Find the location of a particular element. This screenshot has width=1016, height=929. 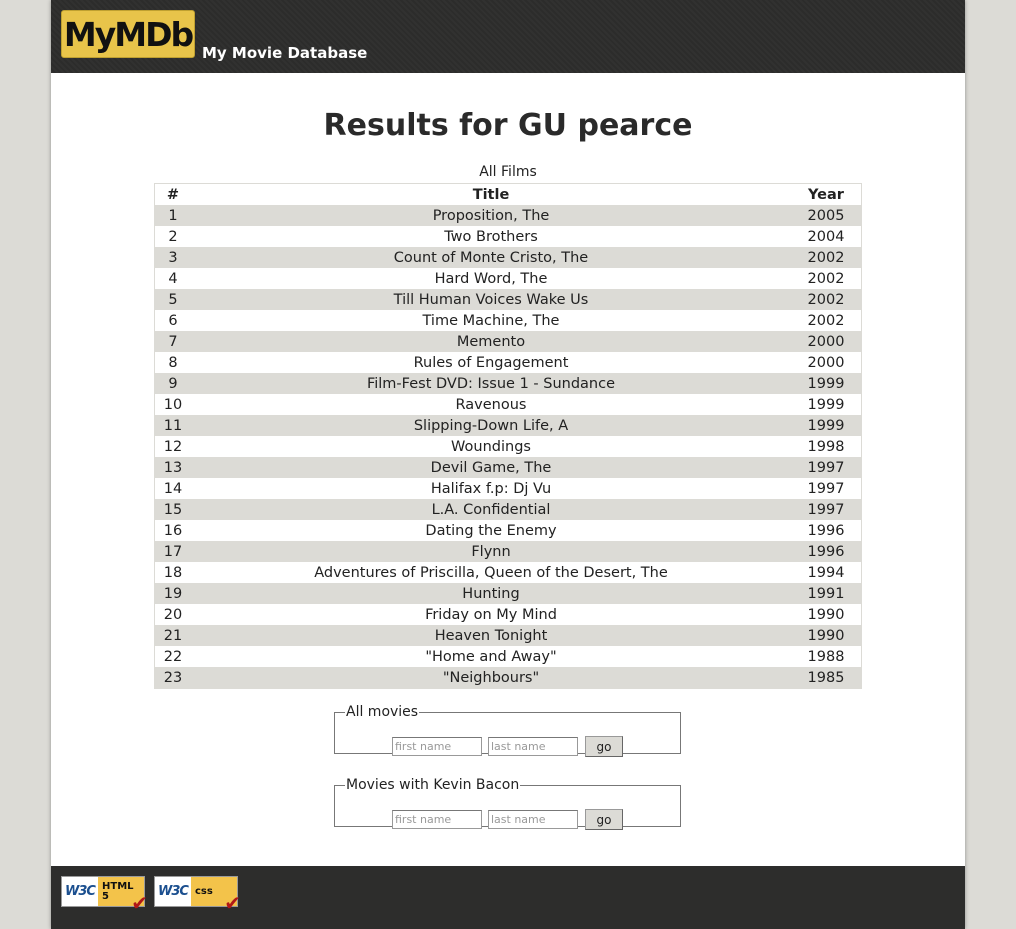

row-number: 21 is located at coordinates (173, 635).